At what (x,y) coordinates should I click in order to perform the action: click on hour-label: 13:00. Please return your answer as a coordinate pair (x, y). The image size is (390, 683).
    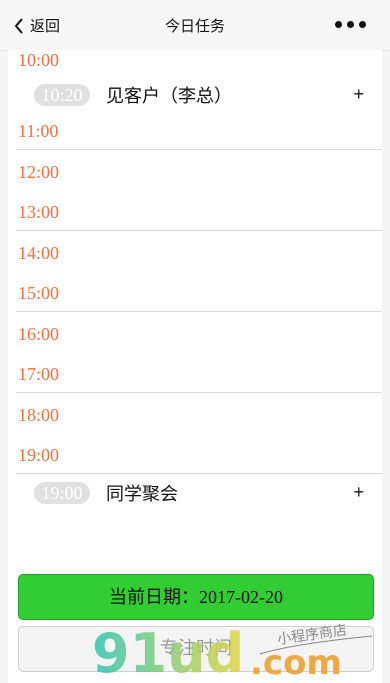
    Looking at the image, I should click on (39, 212).